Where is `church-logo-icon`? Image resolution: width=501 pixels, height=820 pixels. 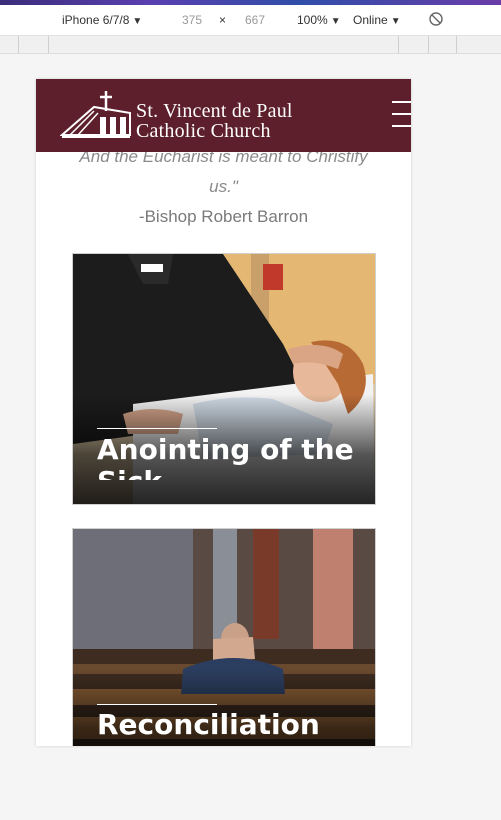
church-logo-icon is located at coordinates (96, 113).